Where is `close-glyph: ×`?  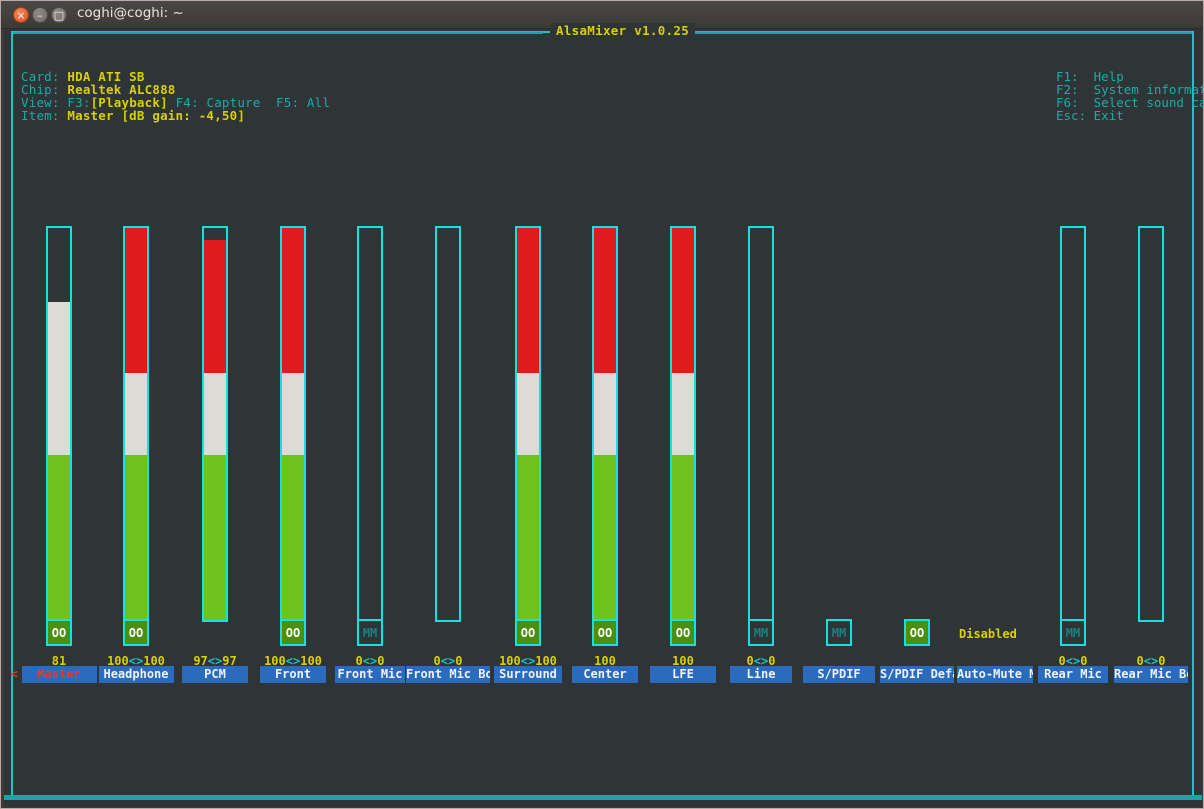
close-glyph: × is located at coordinates (21, 15).